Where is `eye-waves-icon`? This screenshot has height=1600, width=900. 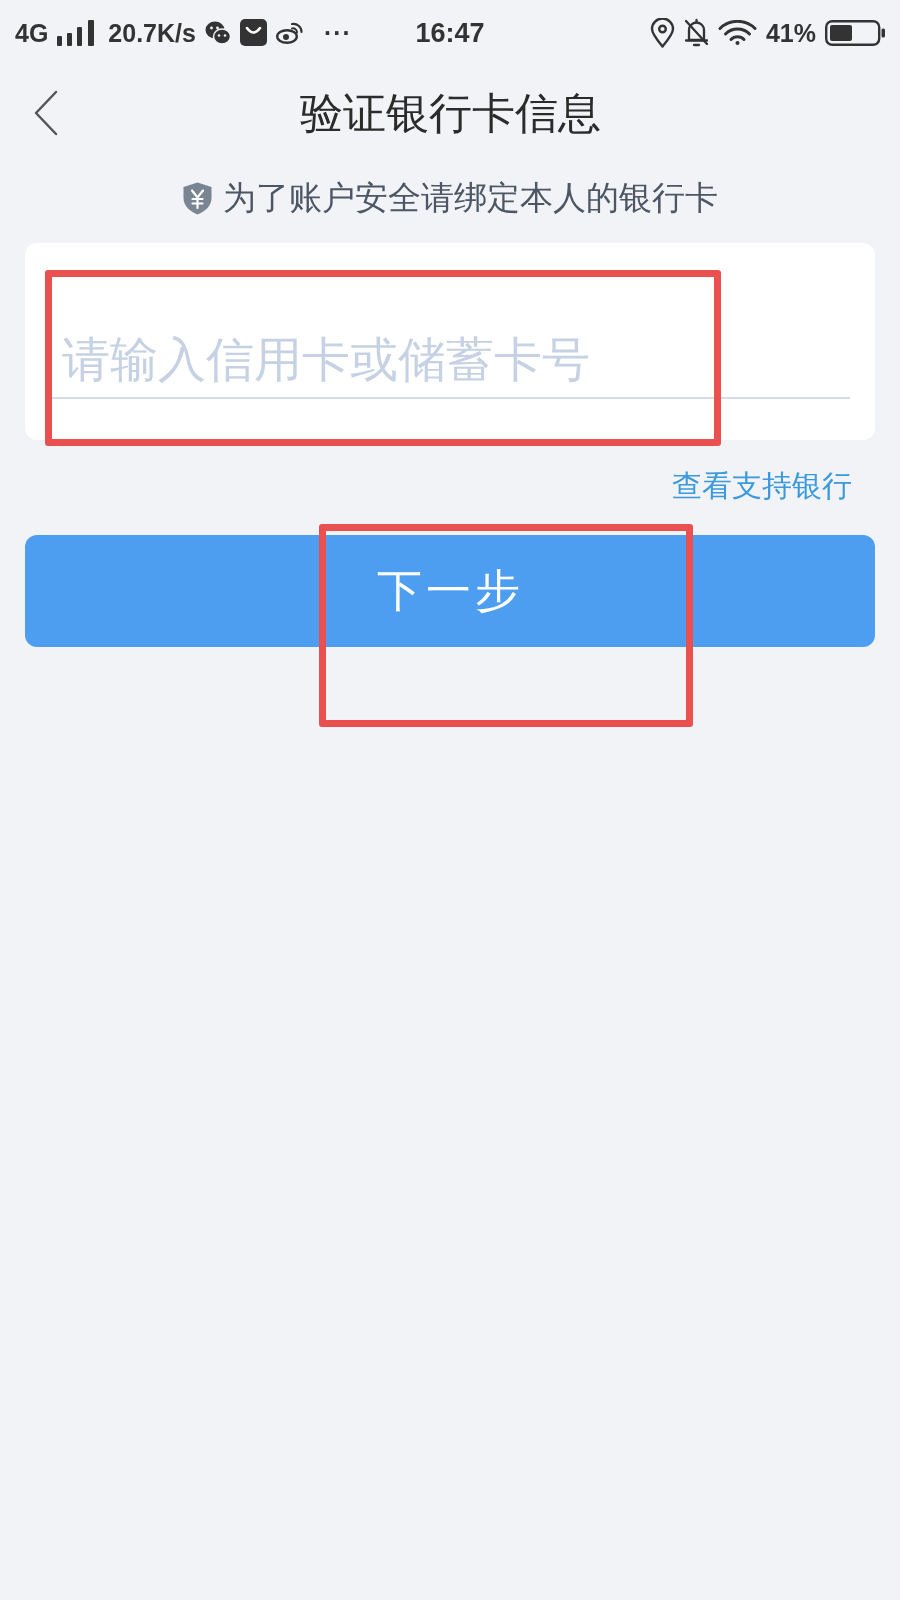
eye-waves-icon is located at coordinates (289, 32).